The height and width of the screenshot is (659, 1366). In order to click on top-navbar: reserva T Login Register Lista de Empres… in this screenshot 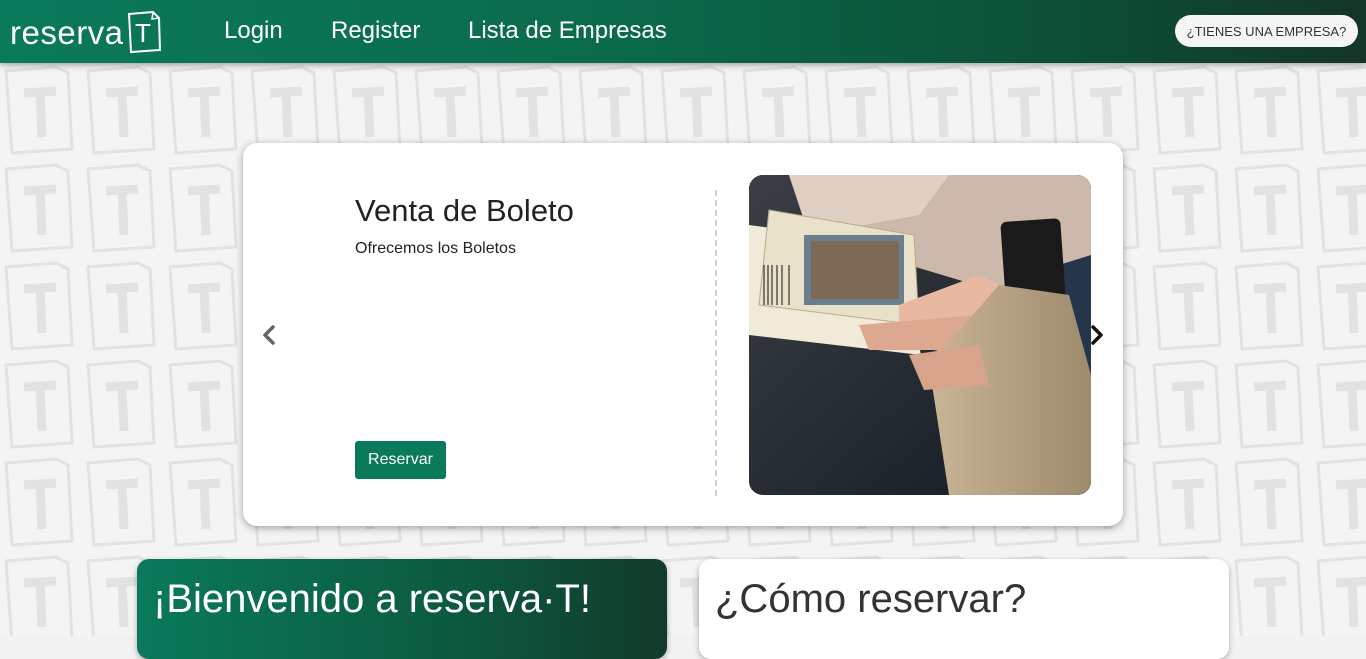, I will do `click(683, 31)`.